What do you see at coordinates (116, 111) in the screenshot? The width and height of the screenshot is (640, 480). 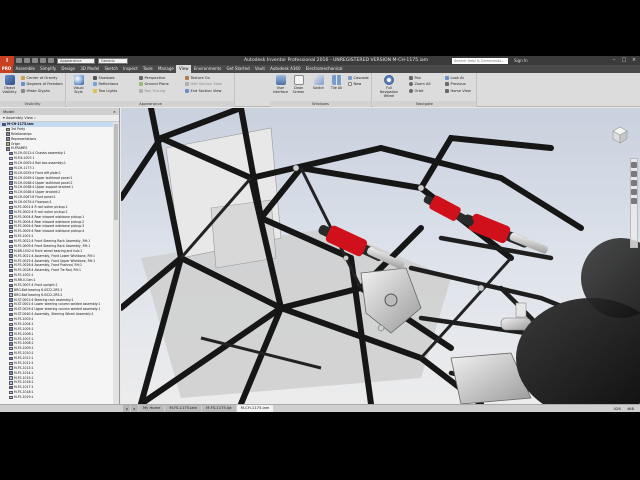 I see `browser-close-icon: ×` at bounding box center [116, 111].